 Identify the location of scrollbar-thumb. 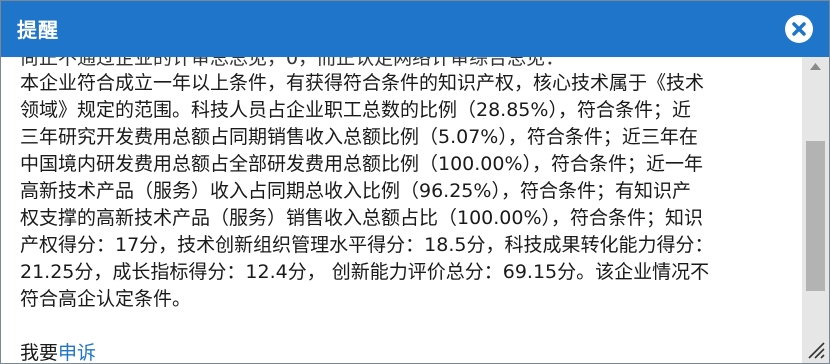
(815, 216).